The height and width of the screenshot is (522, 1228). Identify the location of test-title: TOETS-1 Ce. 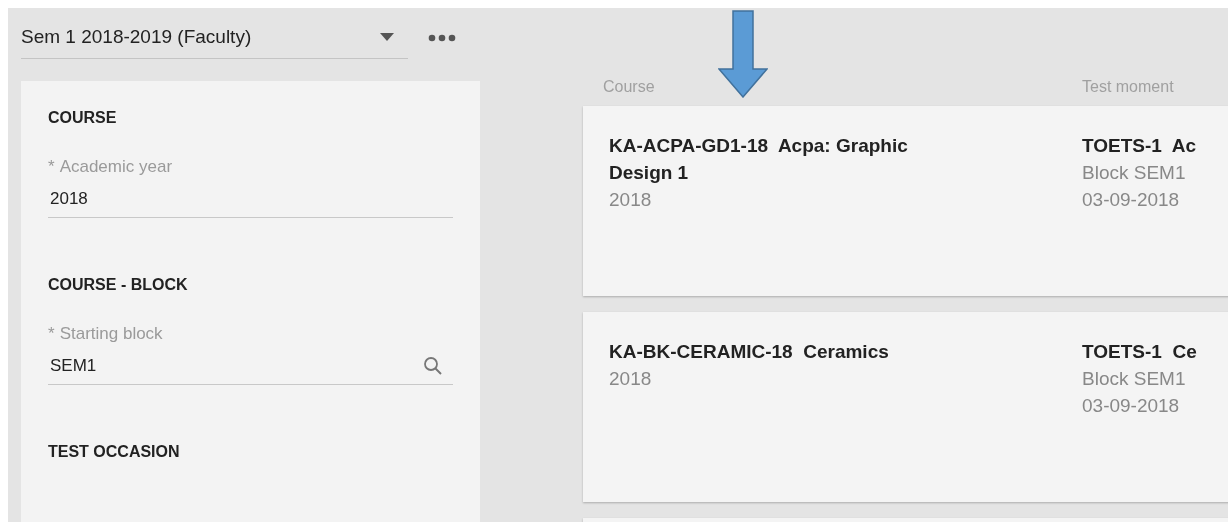
(1139, 352).